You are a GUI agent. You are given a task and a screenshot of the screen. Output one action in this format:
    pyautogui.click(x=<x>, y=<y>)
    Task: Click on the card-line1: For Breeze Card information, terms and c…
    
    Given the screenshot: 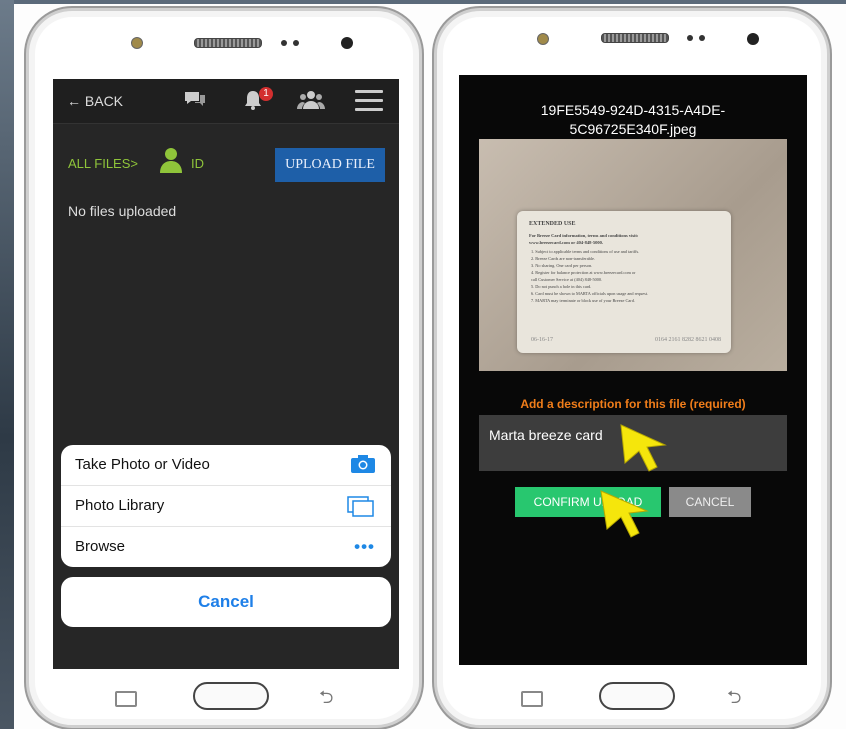 What is the action you would take?
    pyautogui.click(x=584, y=235)
    